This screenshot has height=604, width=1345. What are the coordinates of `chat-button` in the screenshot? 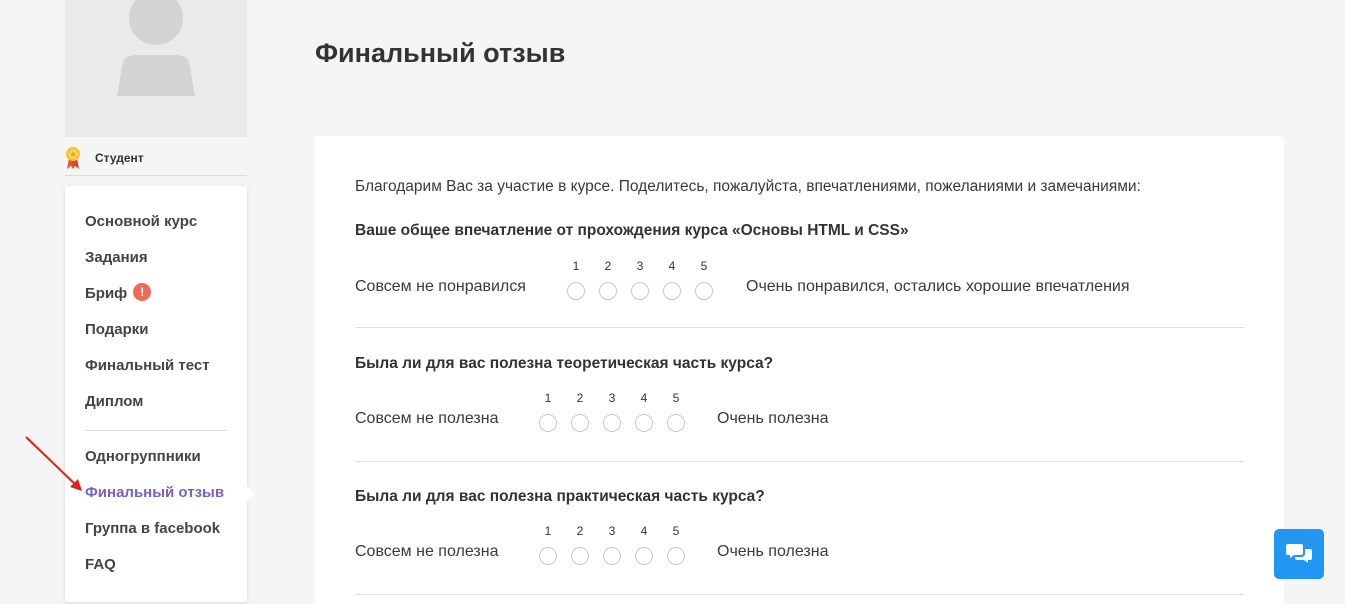 It's located at (1299, 554).